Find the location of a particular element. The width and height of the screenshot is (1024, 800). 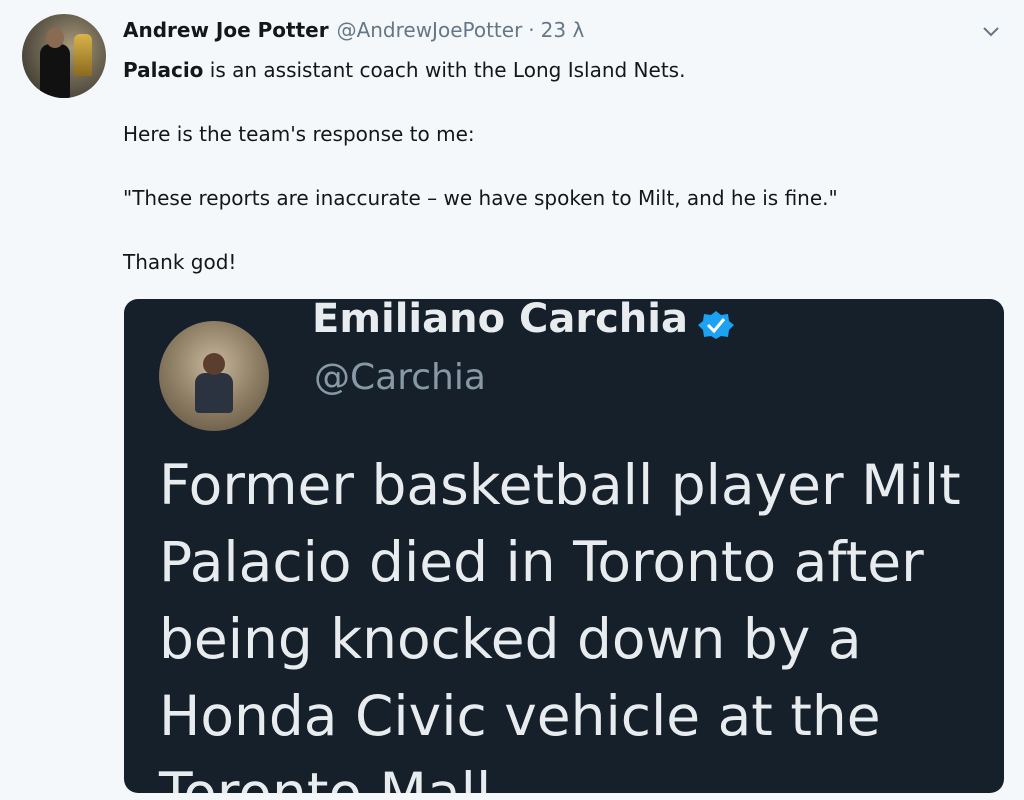

tweet-timestamp: 23 λ is located at coordinates (563, 30).